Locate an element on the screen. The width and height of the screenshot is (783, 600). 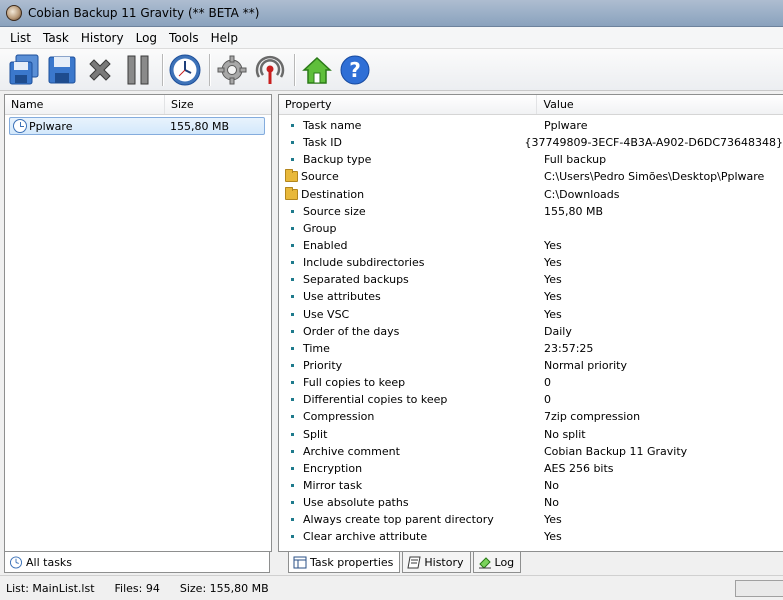
property-name-cell: Mirror task is located at coordinates (411, 485).